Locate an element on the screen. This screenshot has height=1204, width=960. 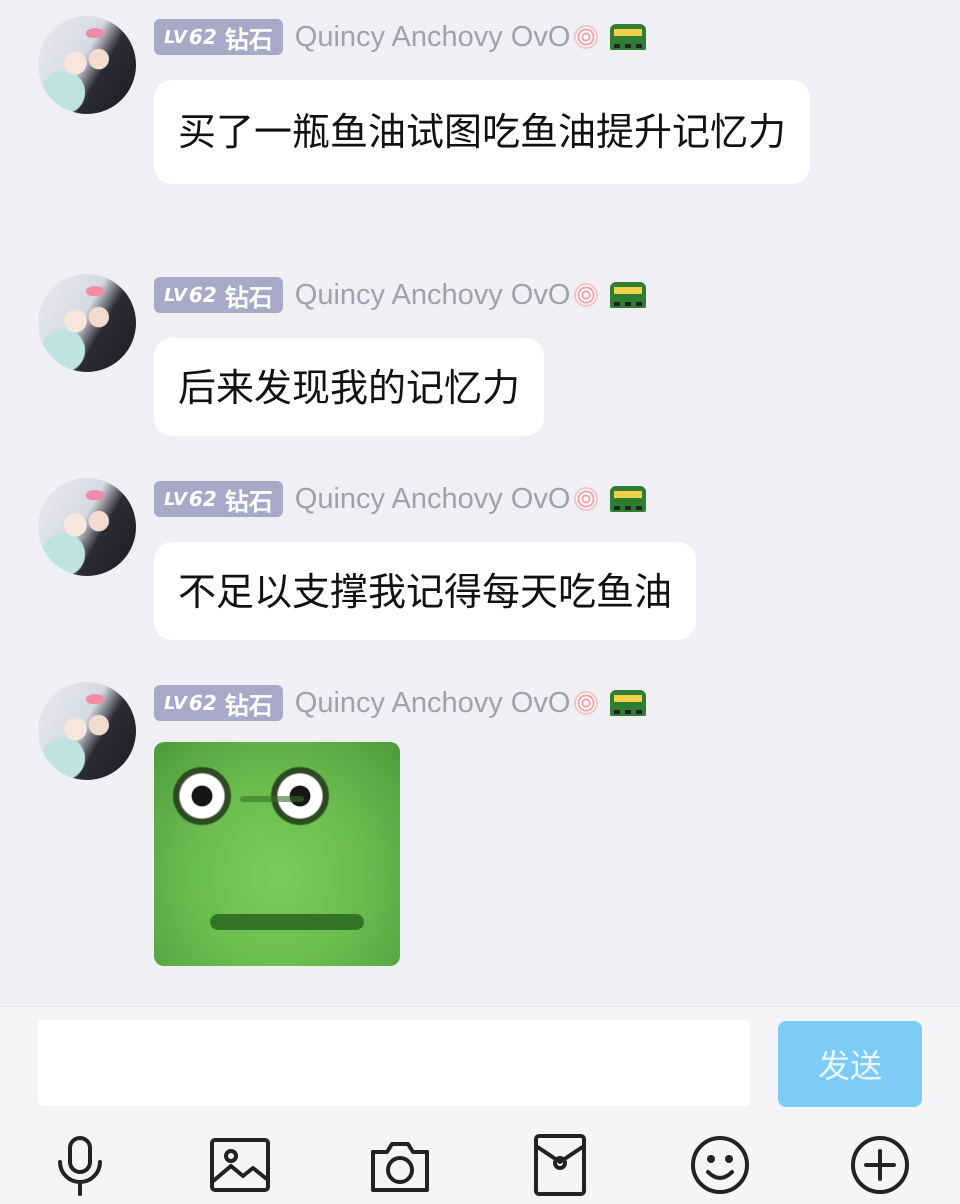
frog-left-eye is located at coordinates (202, 796).